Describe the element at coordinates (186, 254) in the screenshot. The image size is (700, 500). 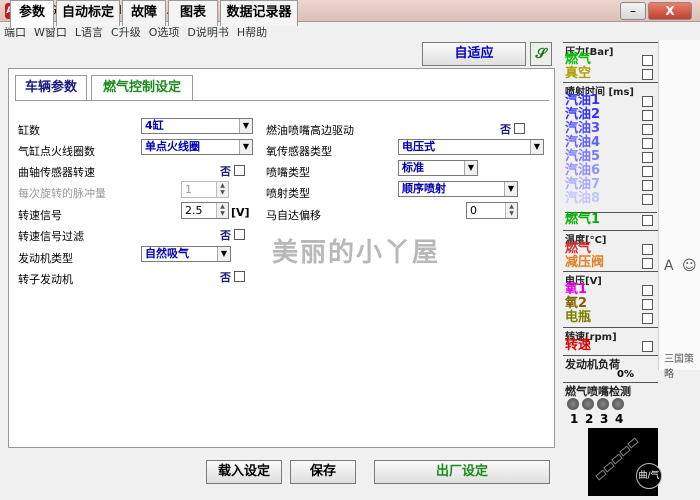
I see `engine-type-select: 自然吸气 ▼` at that location.